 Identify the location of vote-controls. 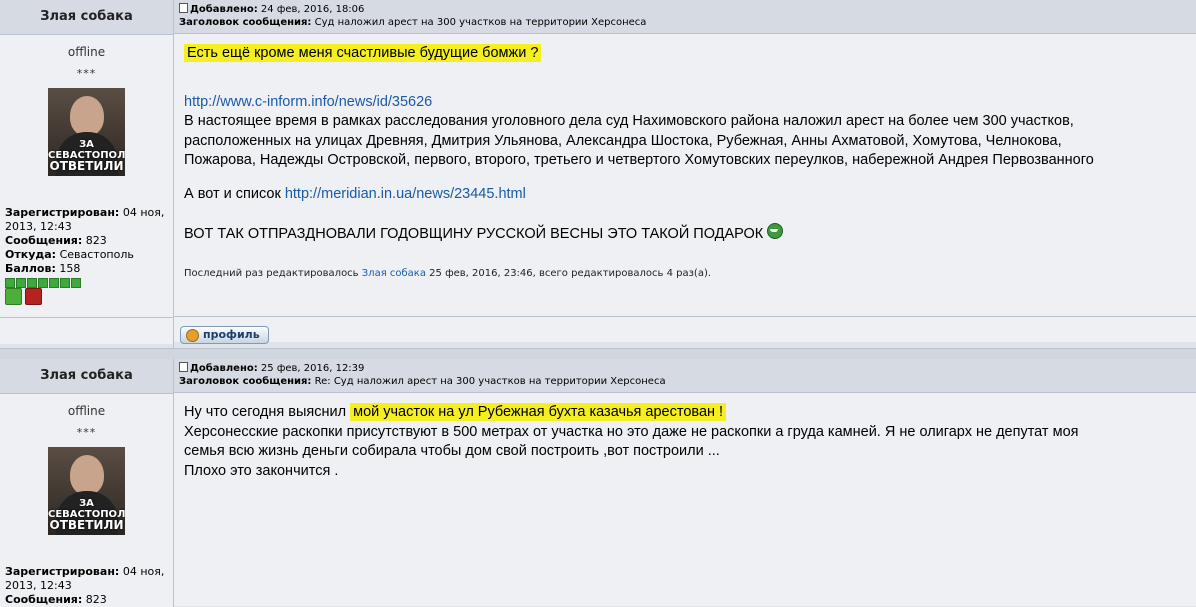
(86, 297).